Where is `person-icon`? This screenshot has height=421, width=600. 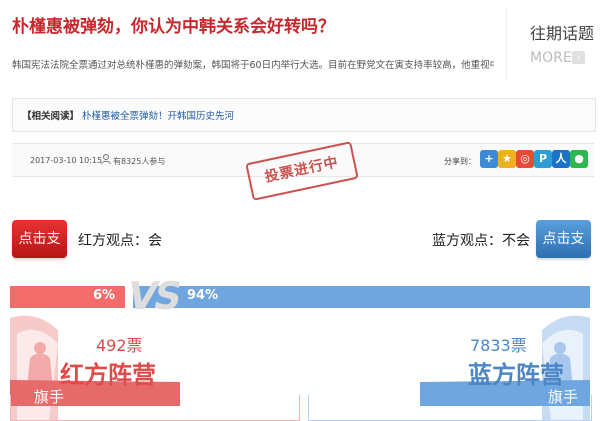 person-icon is located at coordinates (106, 159).